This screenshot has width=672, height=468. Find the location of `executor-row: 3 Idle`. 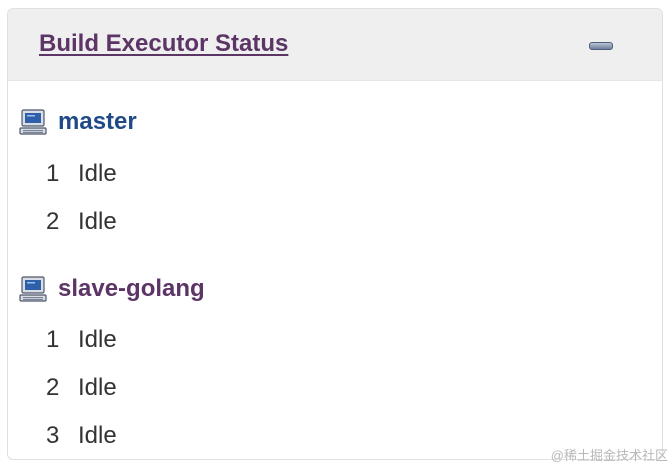

executor-row: 3 Idle is located at coordinates (81, 436).